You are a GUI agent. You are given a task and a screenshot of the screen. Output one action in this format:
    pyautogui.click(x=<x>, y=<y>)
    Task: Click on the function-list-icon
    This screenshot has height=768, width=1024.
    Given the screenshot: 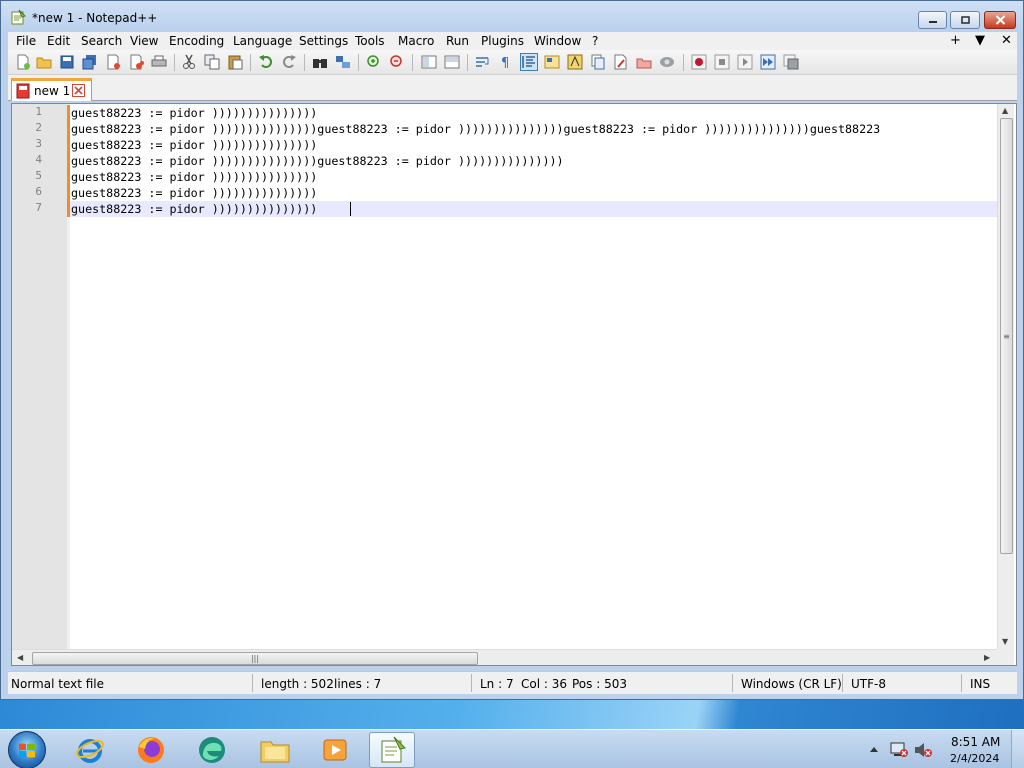 What is the action you would take?
    pyautogui.click(x=598, y=62)
    